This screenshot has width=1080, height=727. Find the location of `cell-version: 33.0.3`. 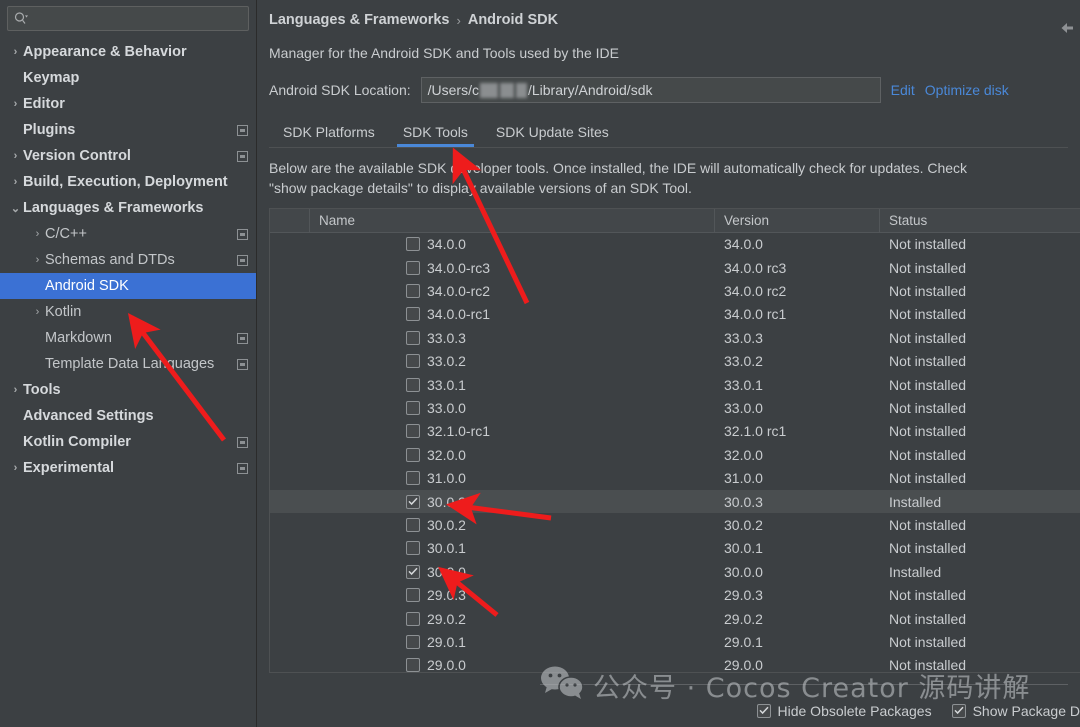

cell-version: 33.0.3 is located at coordinates (743, 337).